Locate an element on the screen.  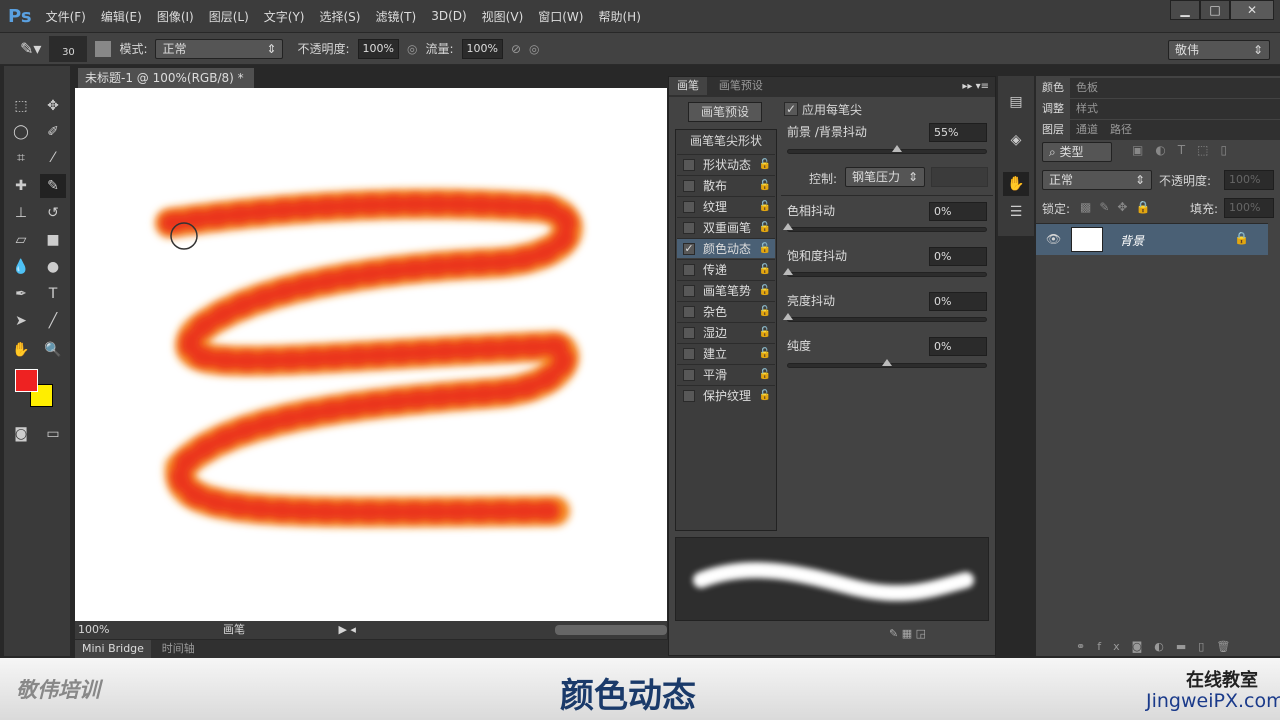
tab-layers: 图层 is located at coordinates (1053, 130).